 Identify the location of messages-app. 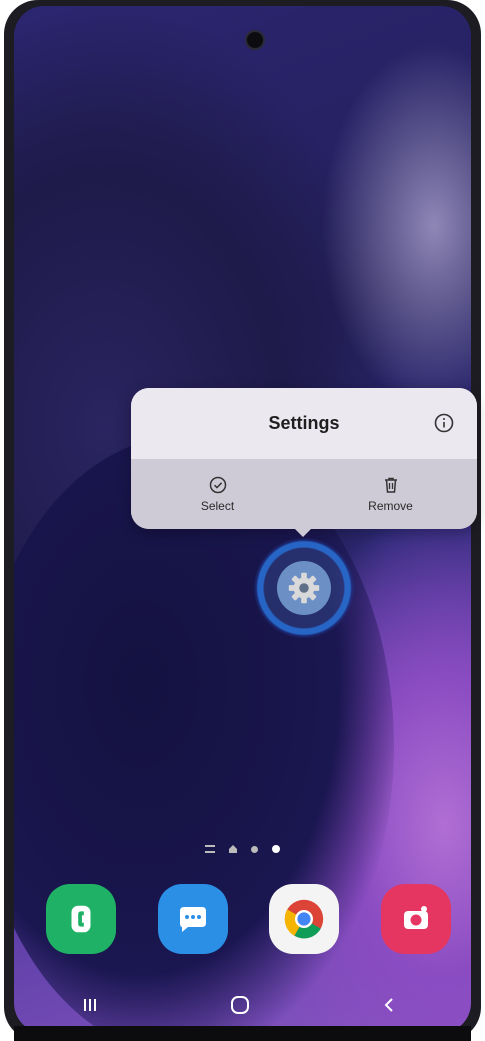
(192, 919).